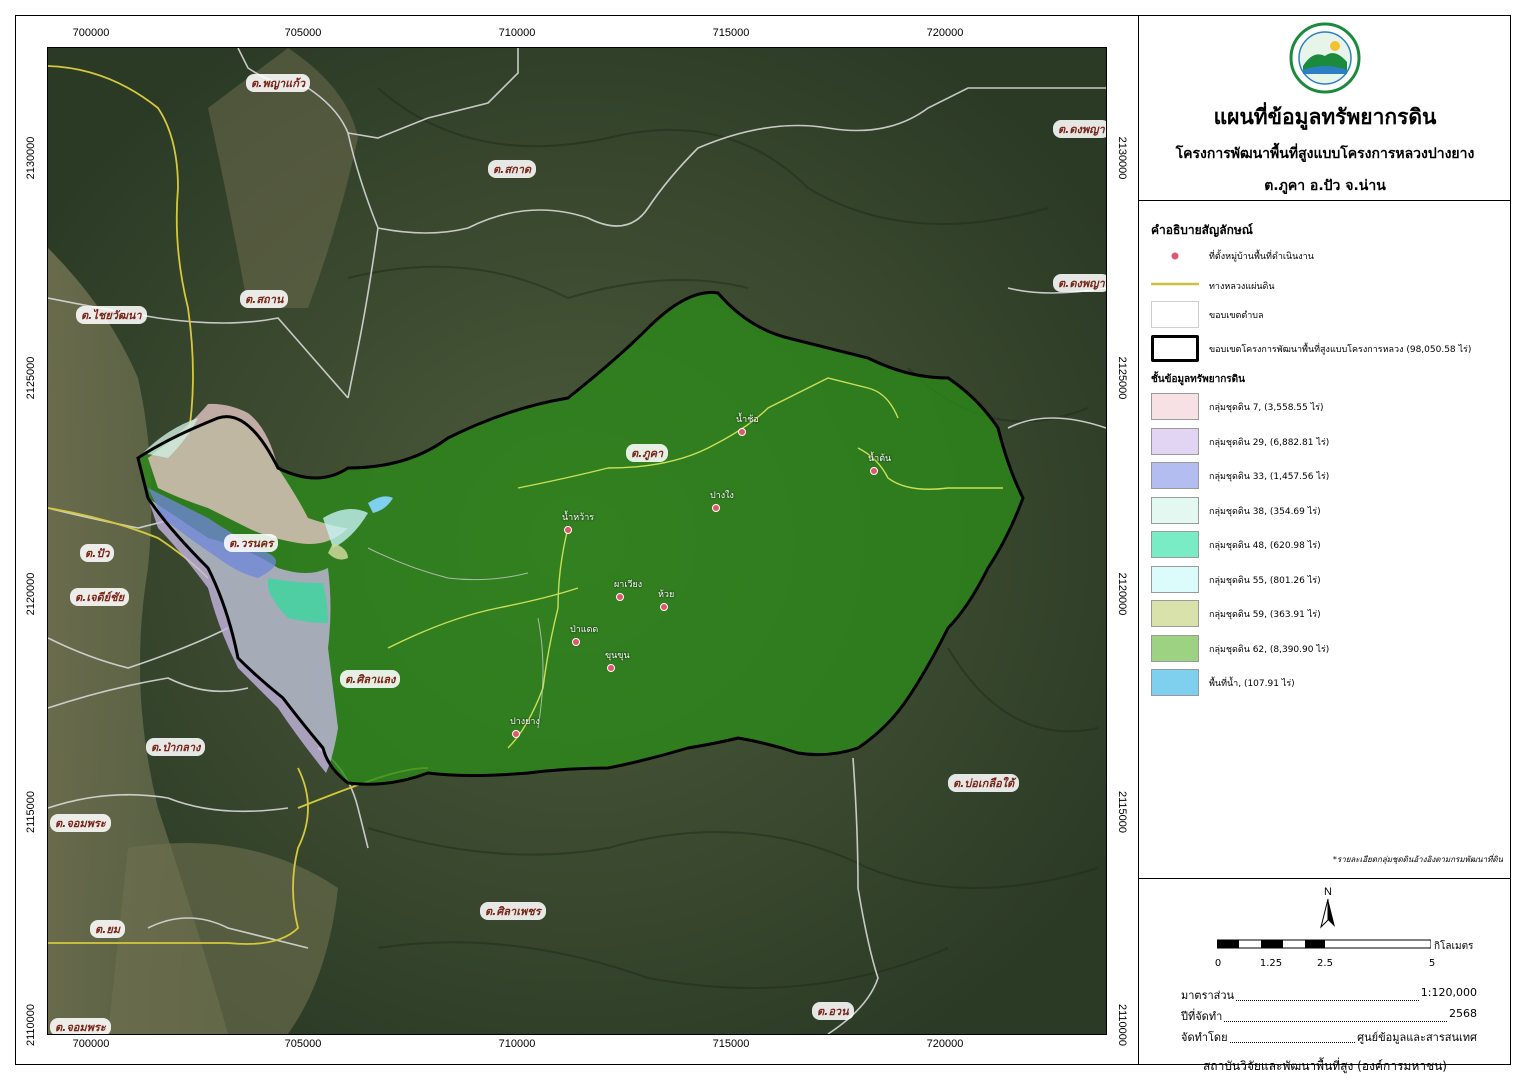 The image size is (1526, 1080). What do you see at coordinates (517, 1044) in the screenshot?
I see `x-coordinate-tick-bottom: 710000` at bounding box center [517, 1044].